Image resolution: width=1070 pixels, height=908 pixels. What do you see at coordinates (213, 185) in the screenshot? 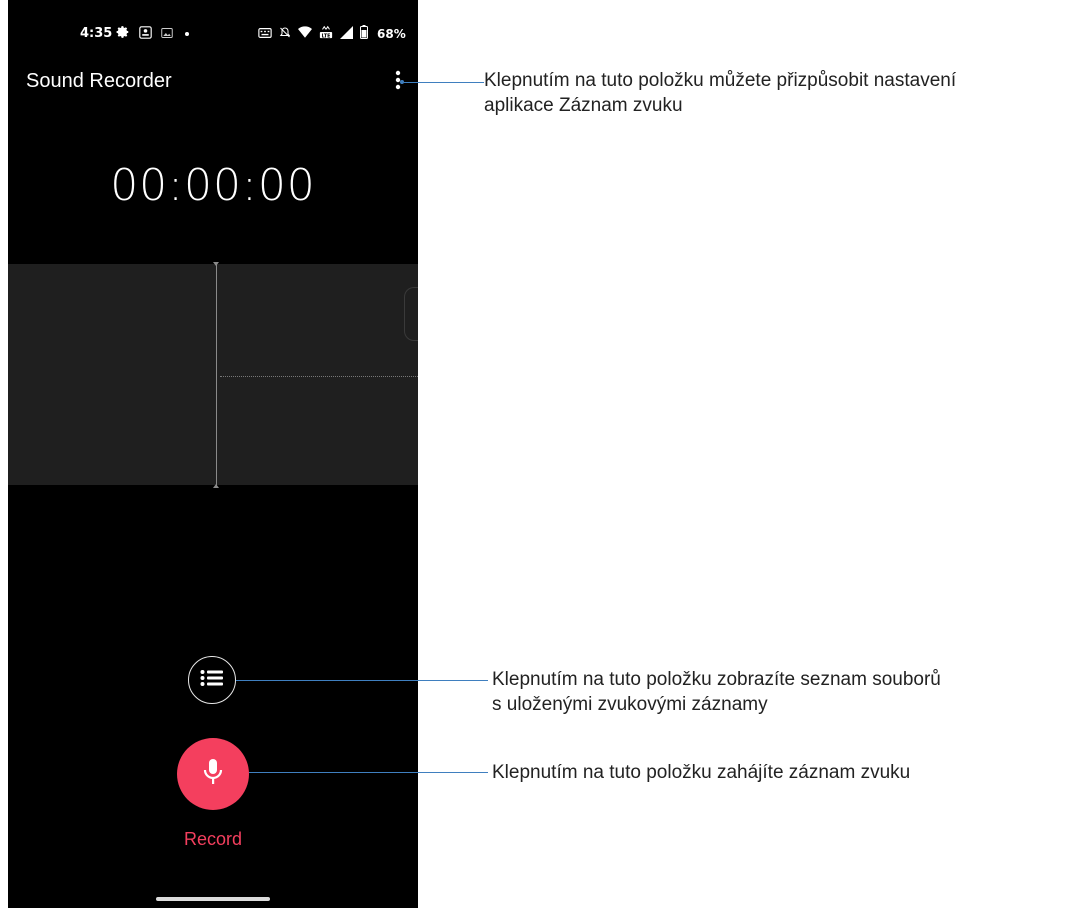
I see `elapsed-timer: 00:00:00` at bounding box center [213, 185].